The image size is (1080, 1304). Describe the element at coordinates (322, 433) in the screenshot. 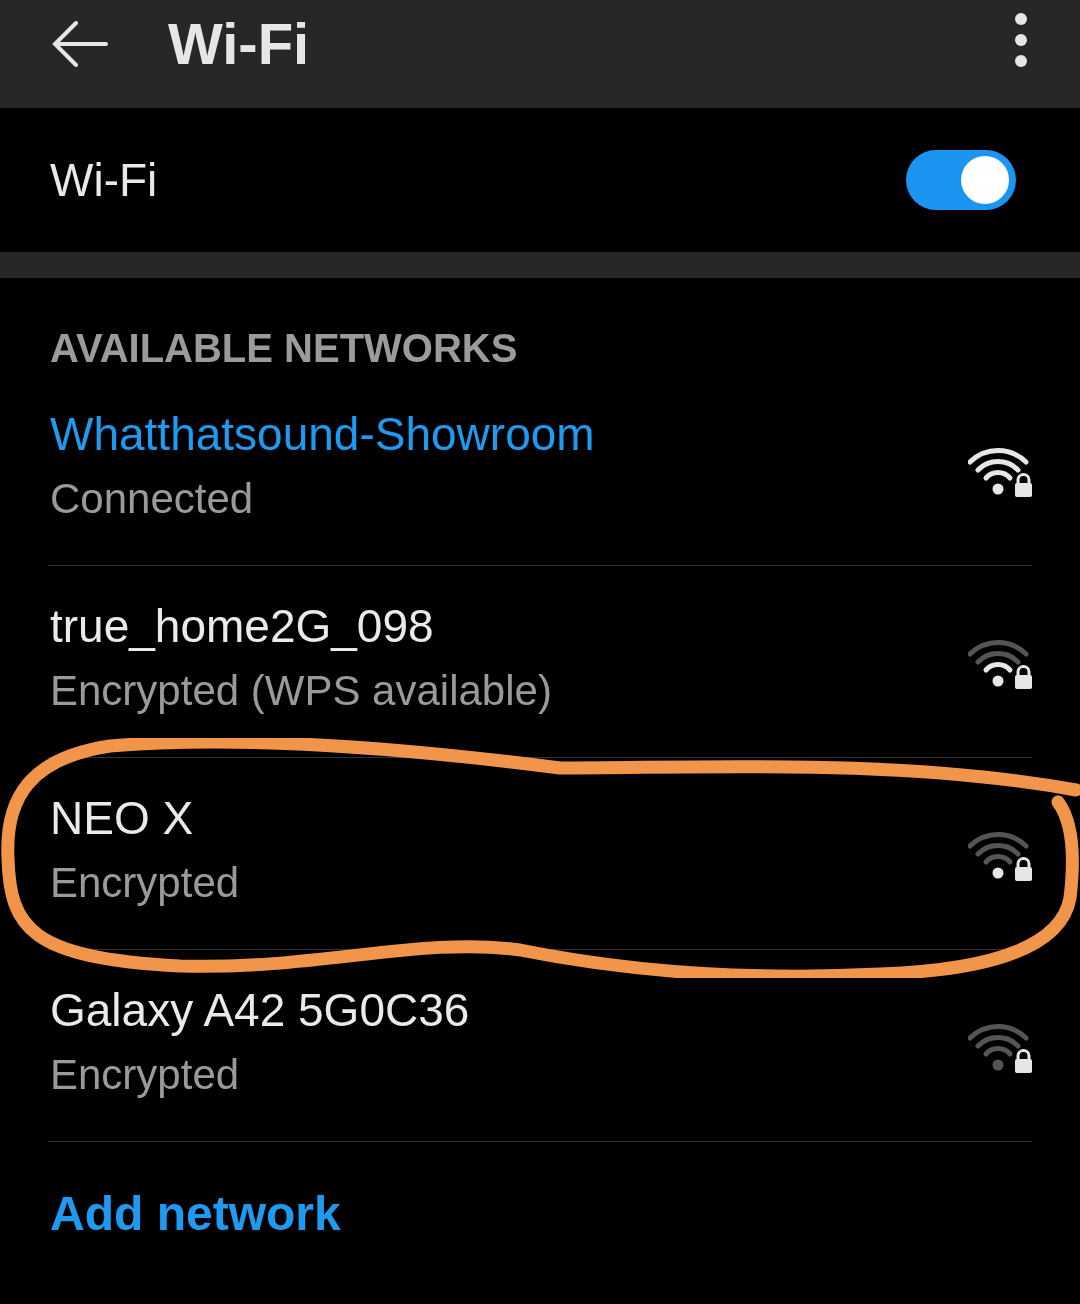

I see `network-name: Whatthatsound-Showroom` at that location.